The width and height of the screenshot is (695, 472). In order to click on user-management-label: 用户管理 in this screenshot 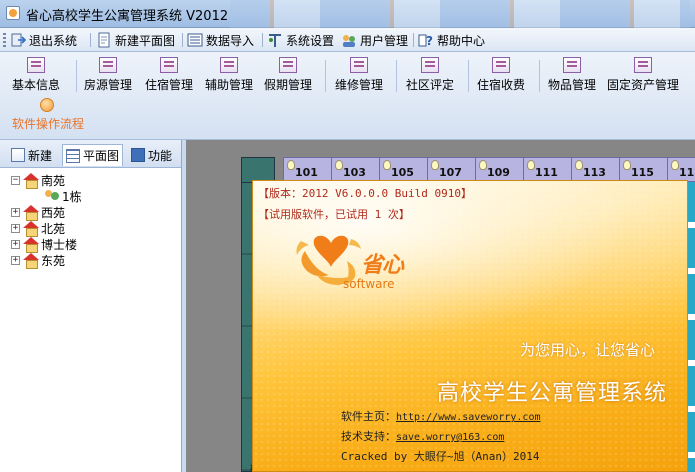, I will do `click(384, 40)`.